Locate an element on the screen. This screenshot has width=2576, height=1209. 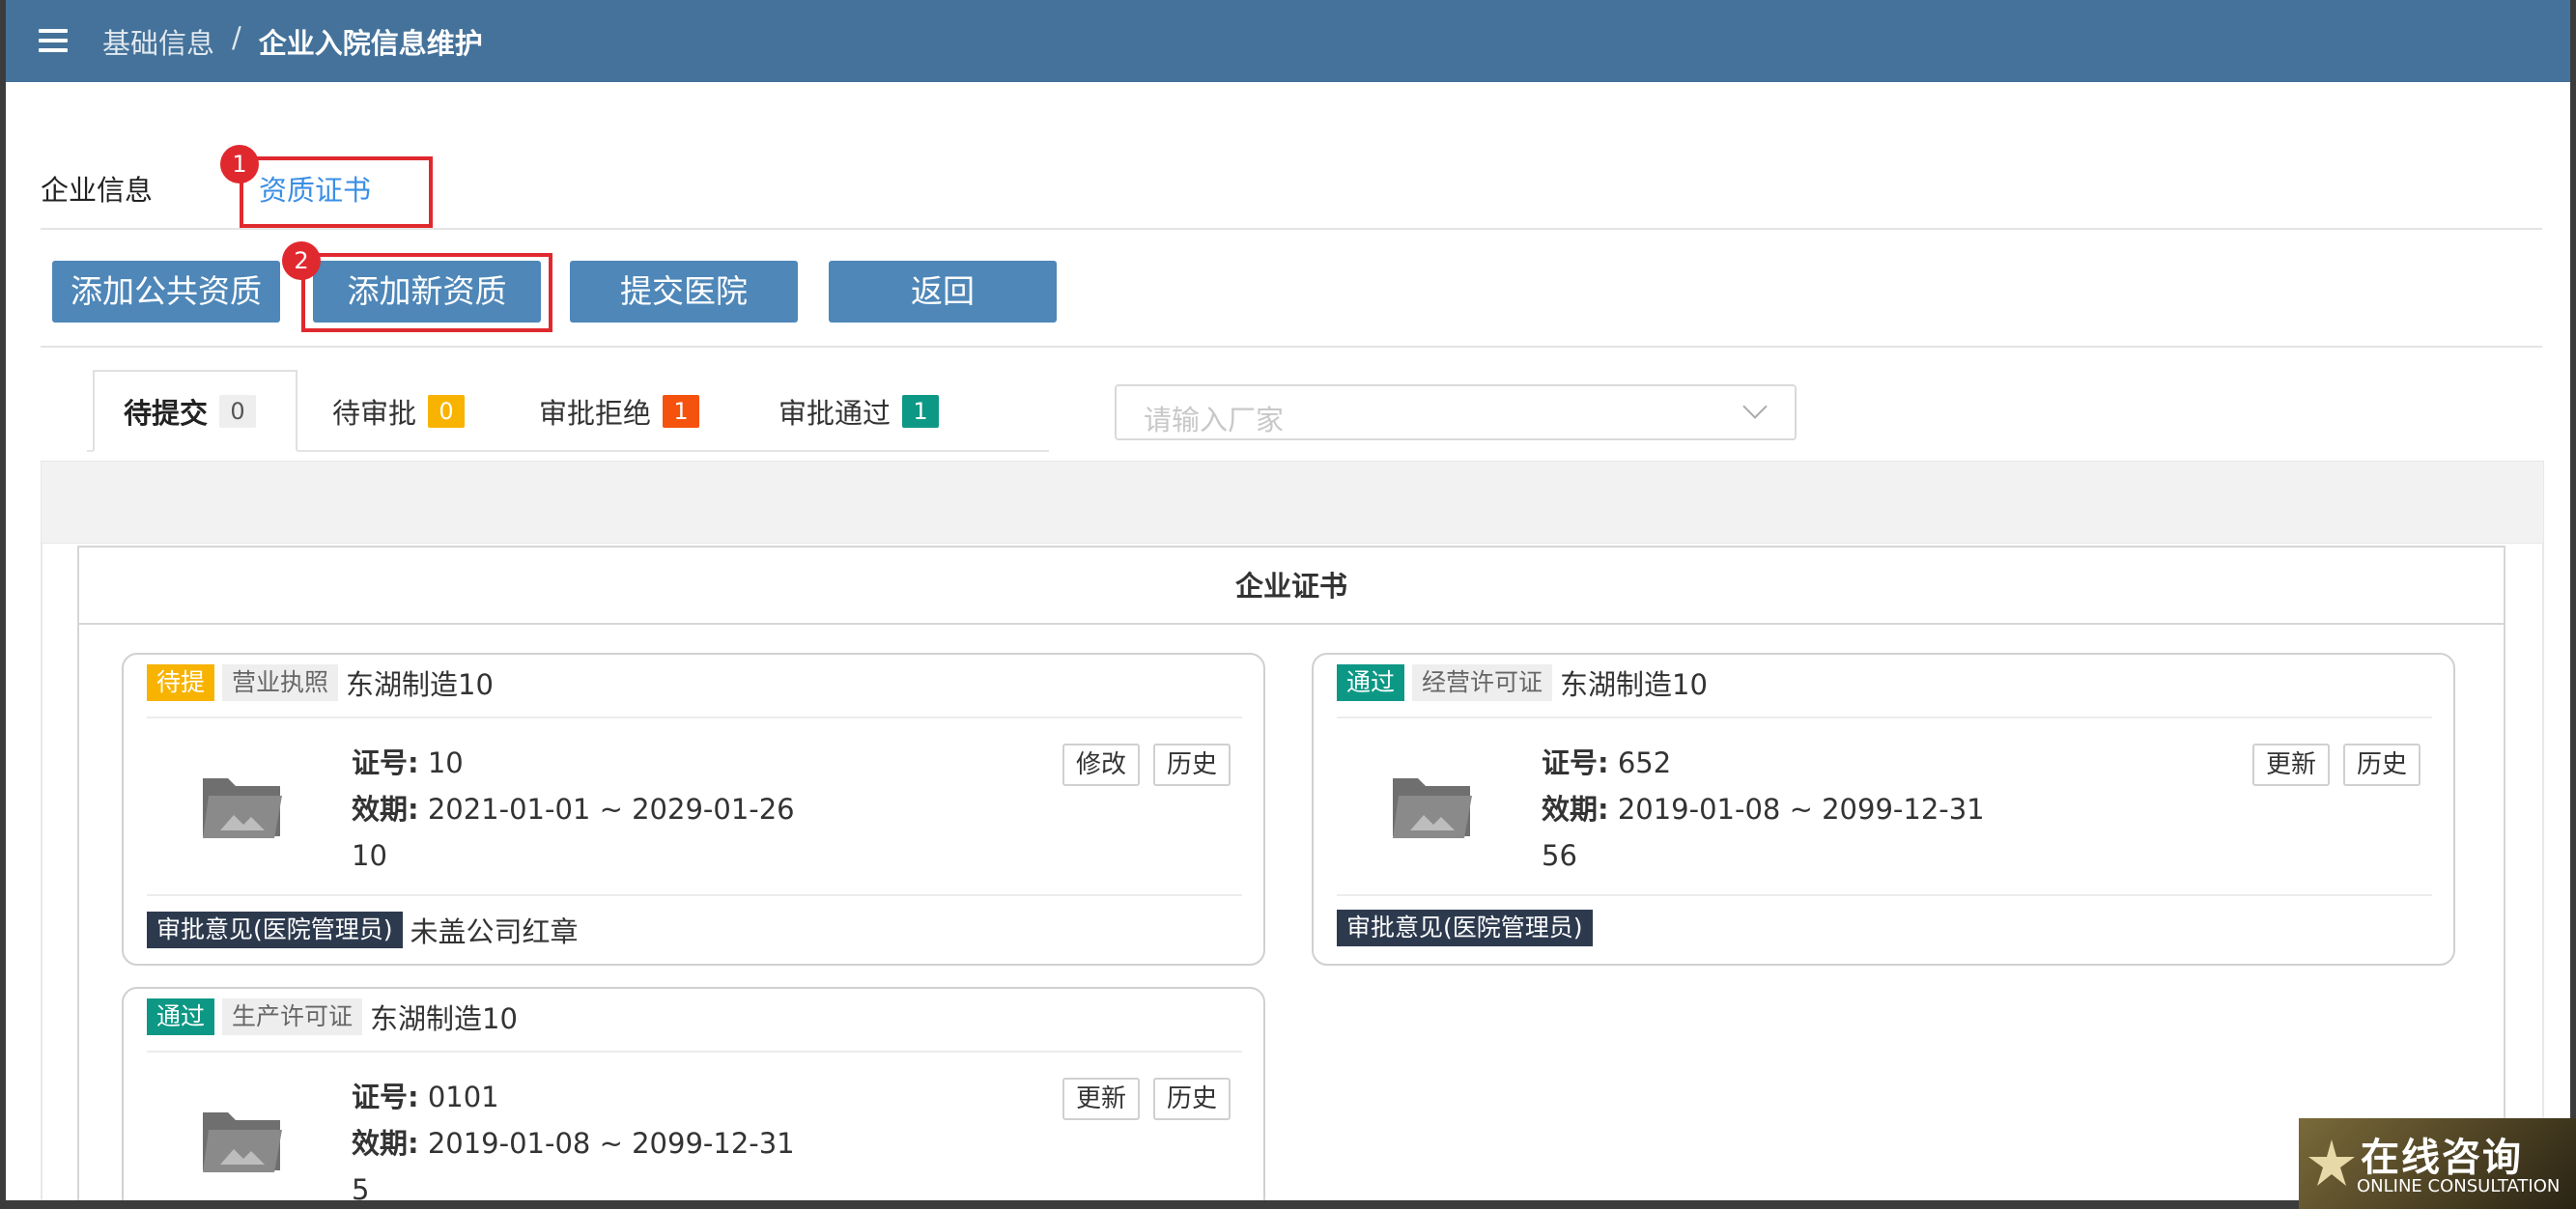
card-details: 证号: 10 效期: 2021-01-01 ~ 2029-01-26 10 is located at coordinates (573, 809).